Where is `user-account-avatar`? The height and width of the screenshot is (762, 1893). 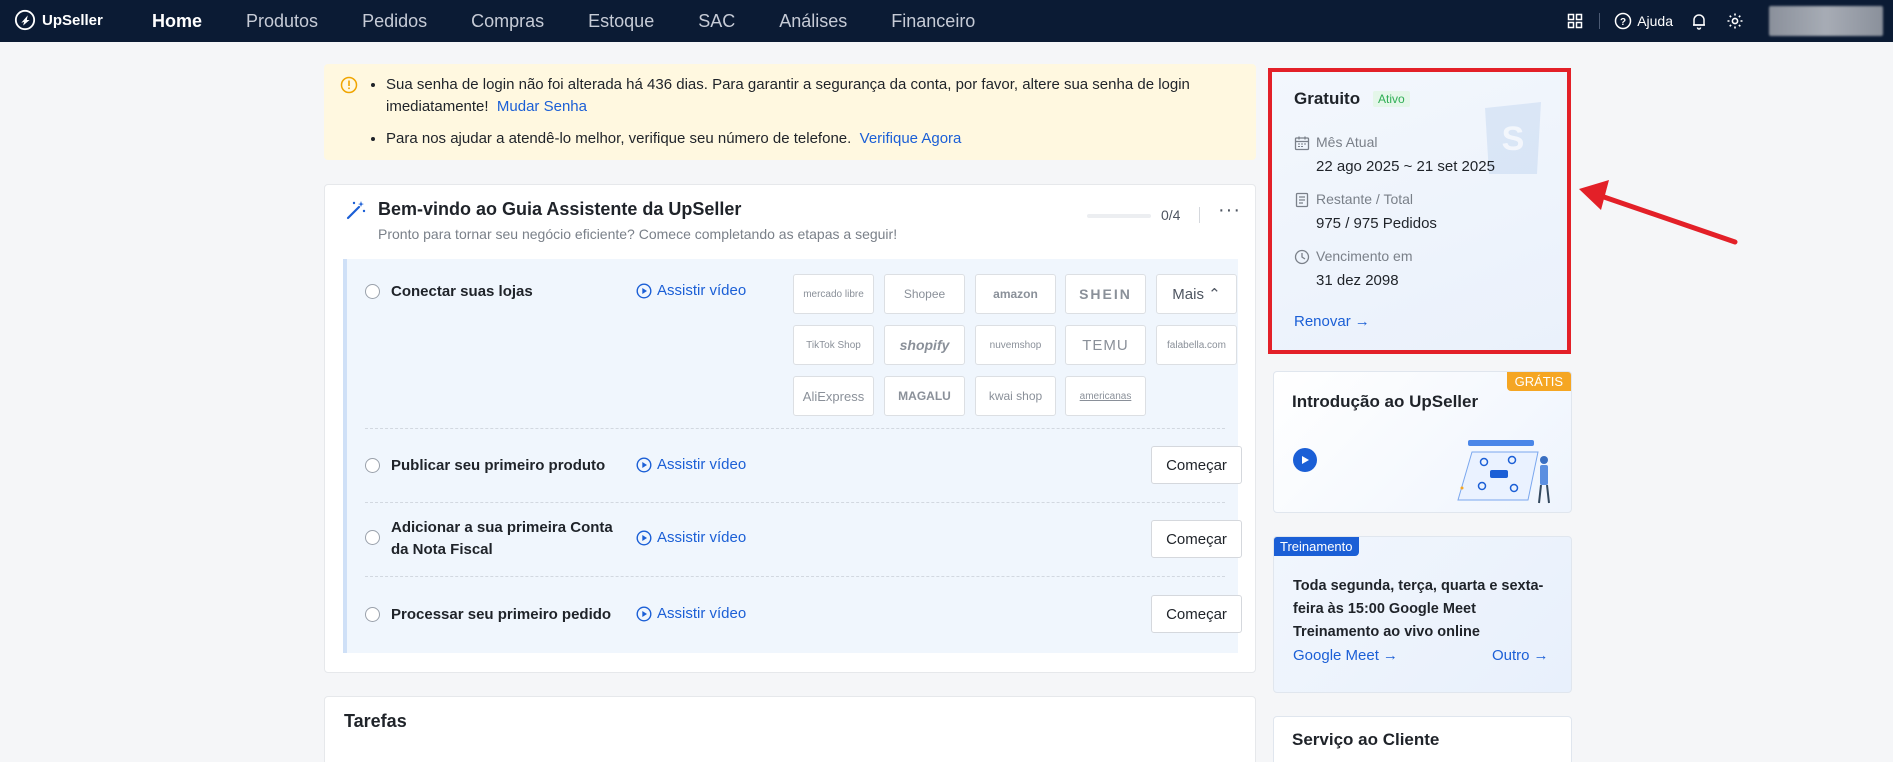
user-account-avatar is located at coordinates (1826, 21).